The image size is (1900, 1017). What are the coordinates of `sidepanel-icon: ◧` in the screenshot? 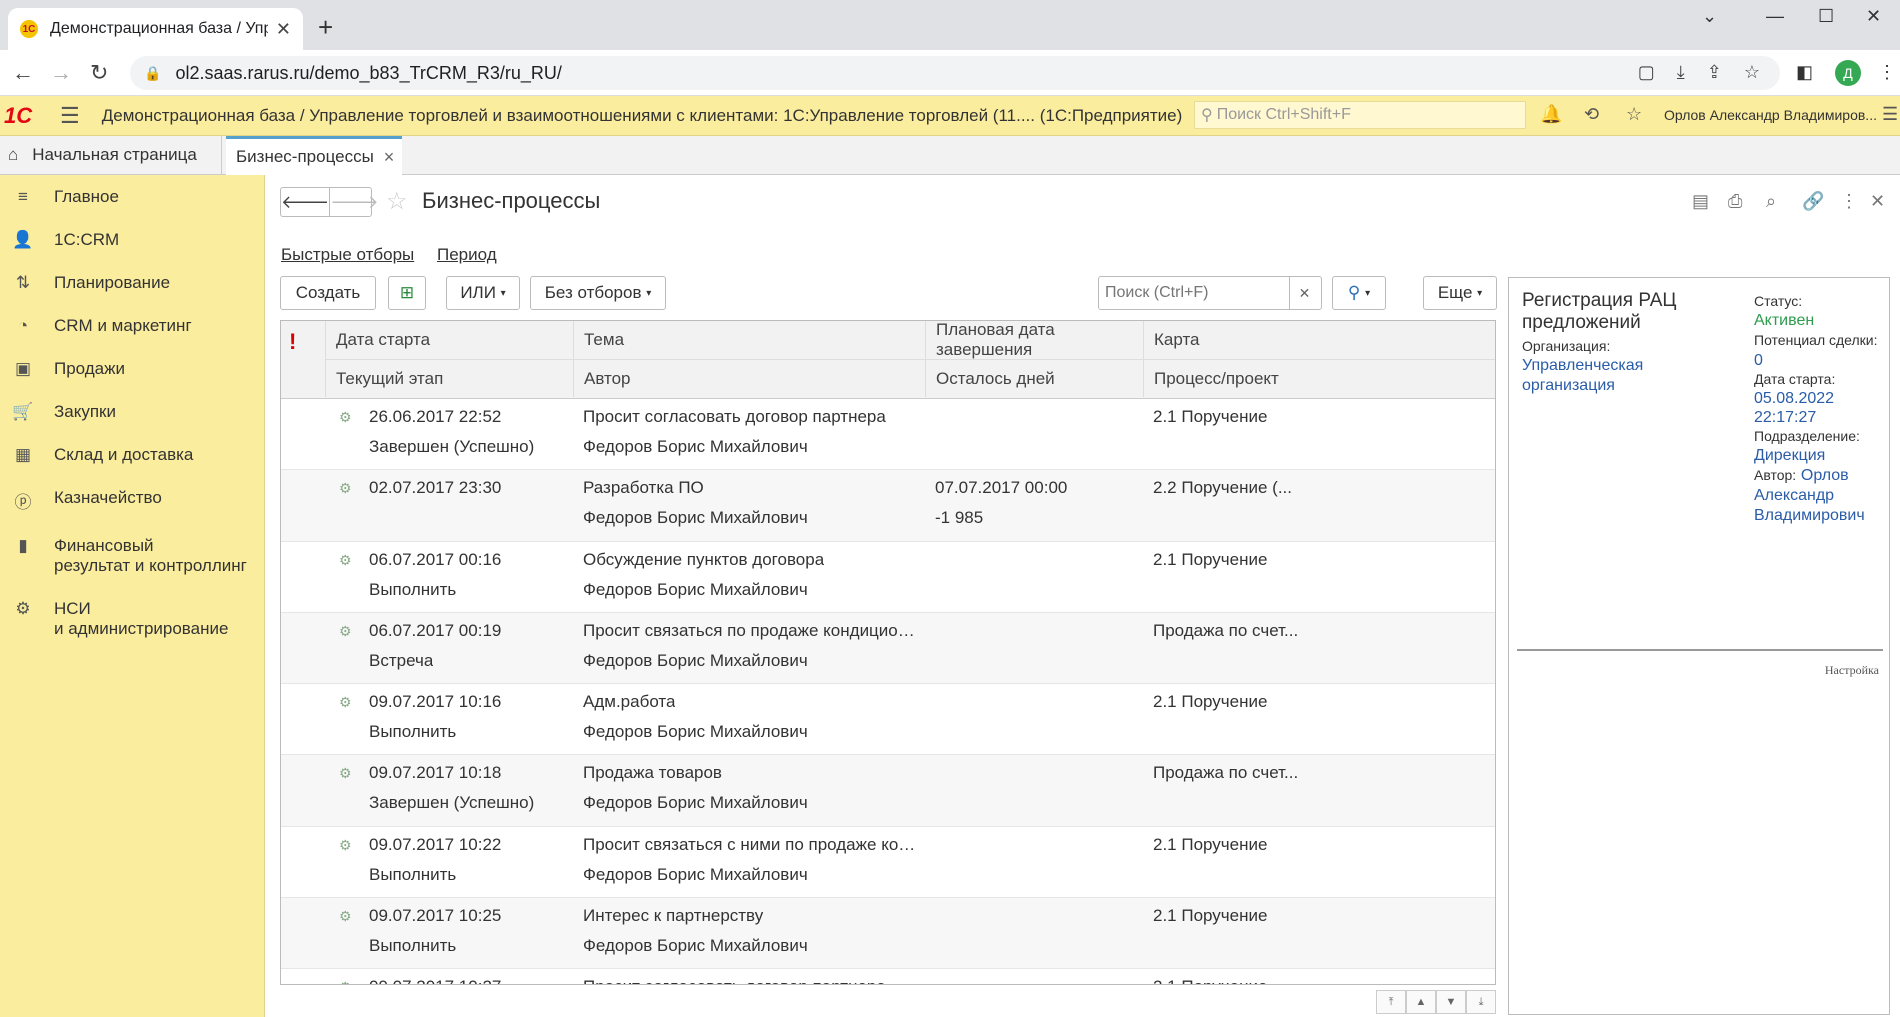 It's located at (1804, 72).